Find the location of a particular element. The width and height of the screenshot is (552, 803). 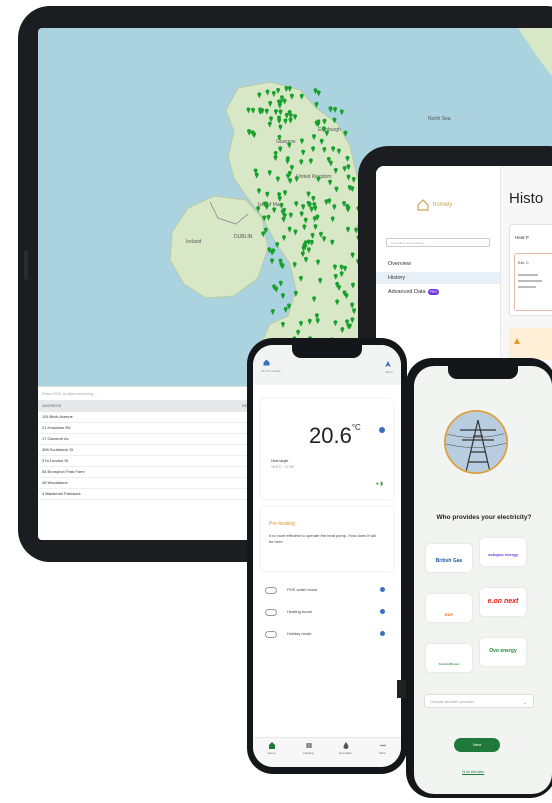

provider-label: Ovo energy is located at coordinates (503, 651).